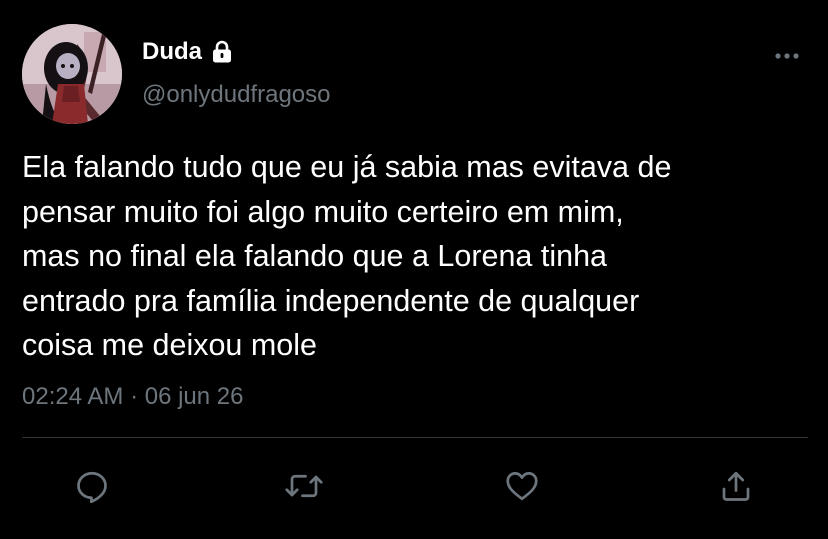 The image size is (828, 539). Describe the element at coordinates (415, 437) in the screenshot. I see `divider` at that location.